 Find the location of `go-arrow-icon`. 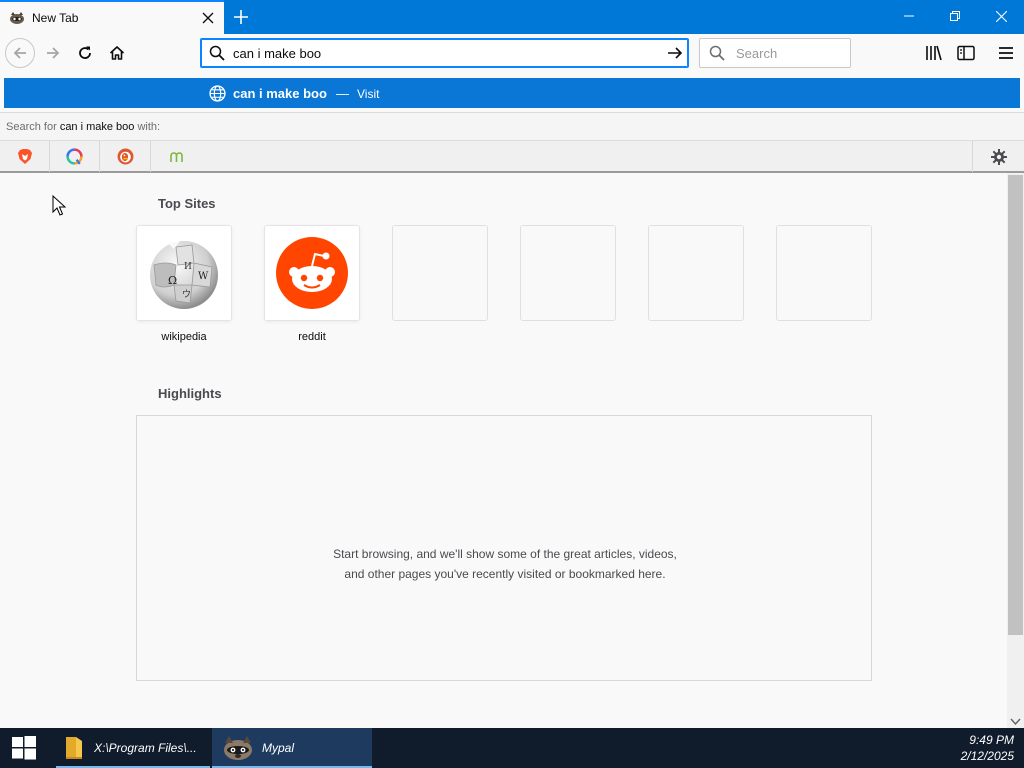

go-arrow-icon is located at coordinates (675, 53).